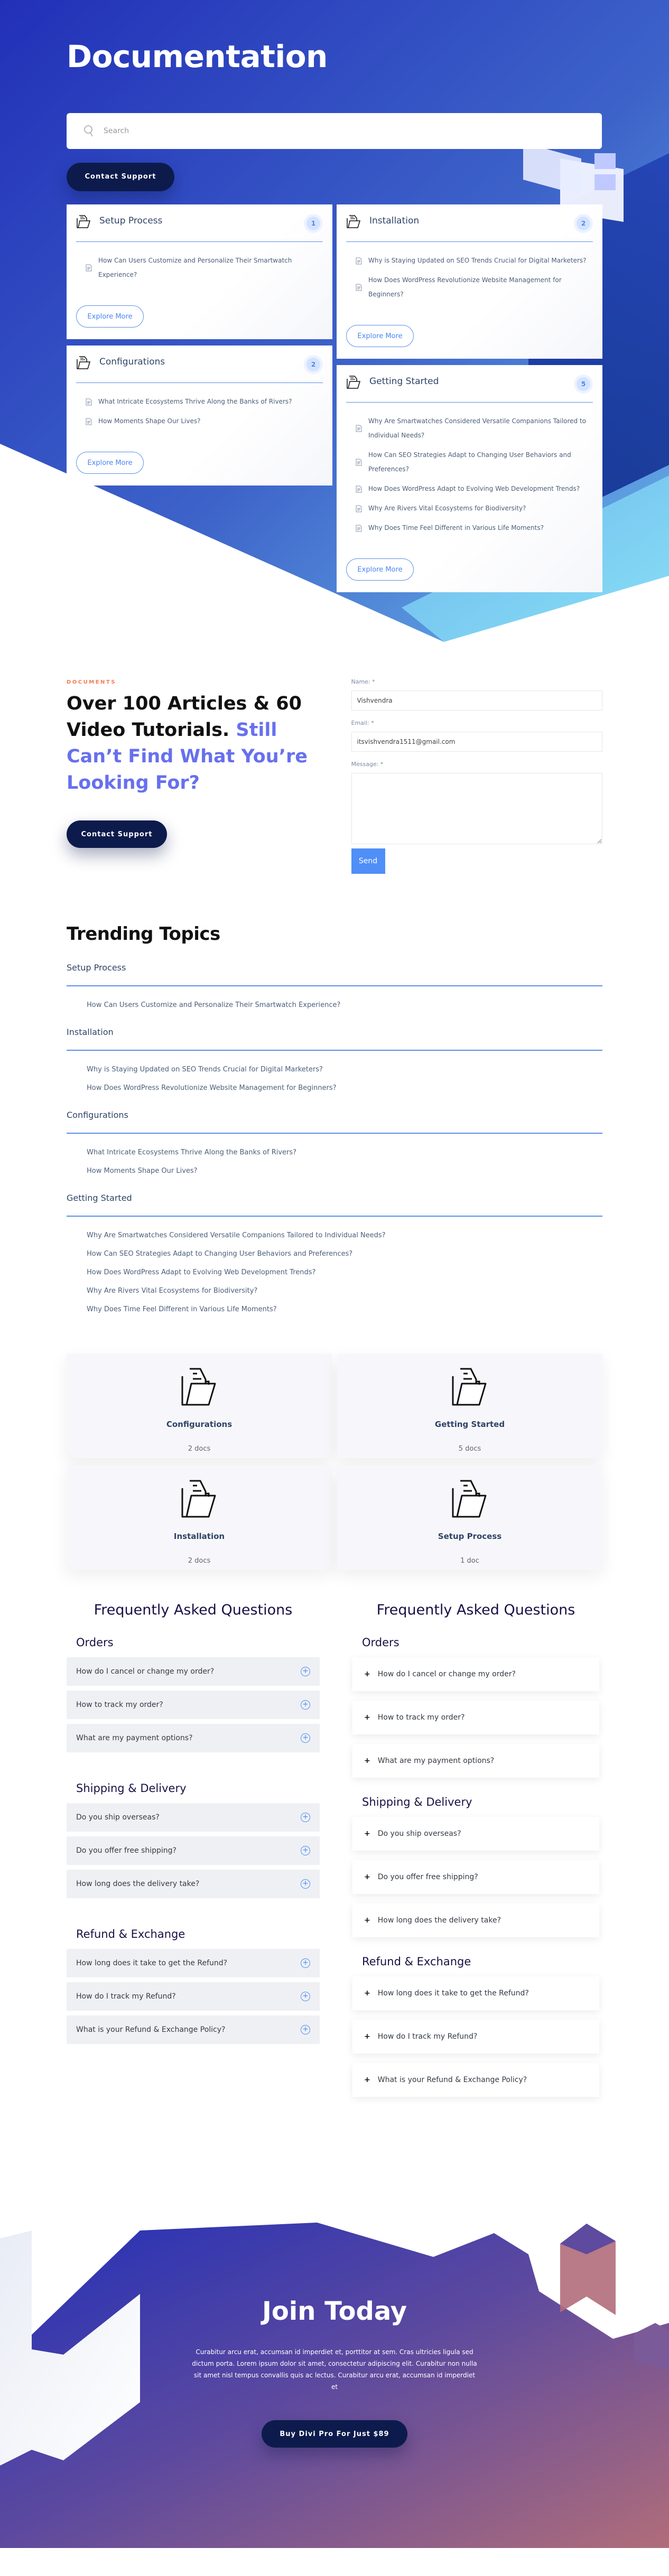 The width and height of the screenshot is (669, 2576). What do you see at coordinates (334, 1195) in the screenshot?
I see `trending-category: Getting Started` at bounding box center [334, 1195].